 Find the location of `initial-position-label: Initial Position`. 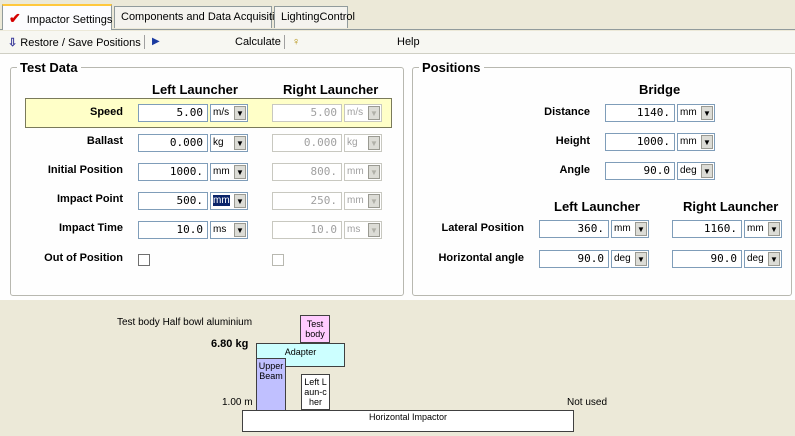

initial-position-label: Initial Position is located at coordinates (85, 170).